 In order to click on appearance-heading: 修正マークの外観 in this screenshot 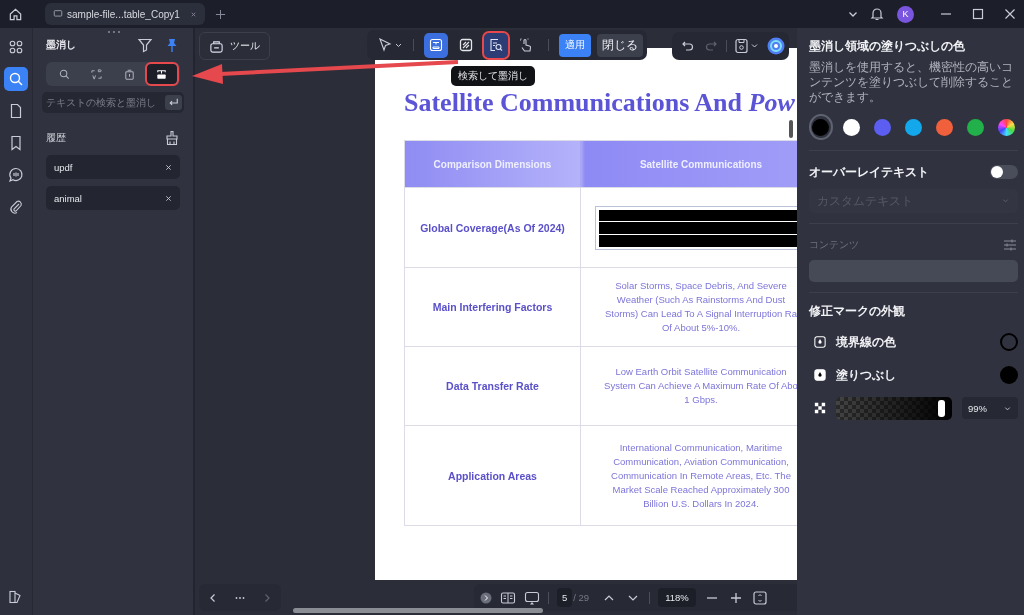, I will do `click(857, 311)`.